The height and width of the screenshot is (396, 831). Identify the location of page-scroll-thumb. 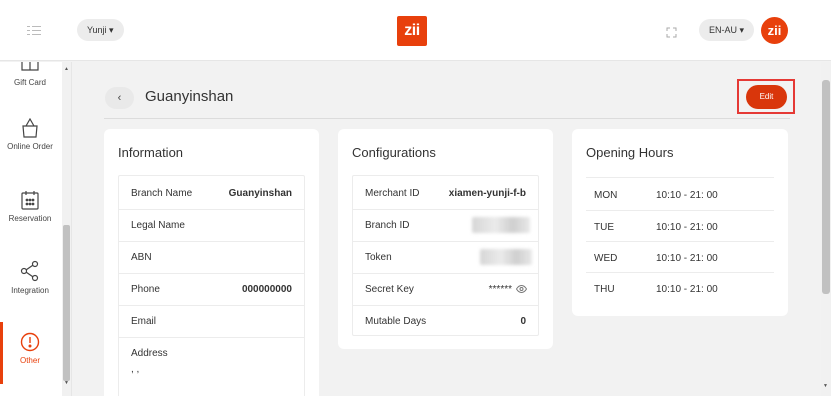
(826, 187).